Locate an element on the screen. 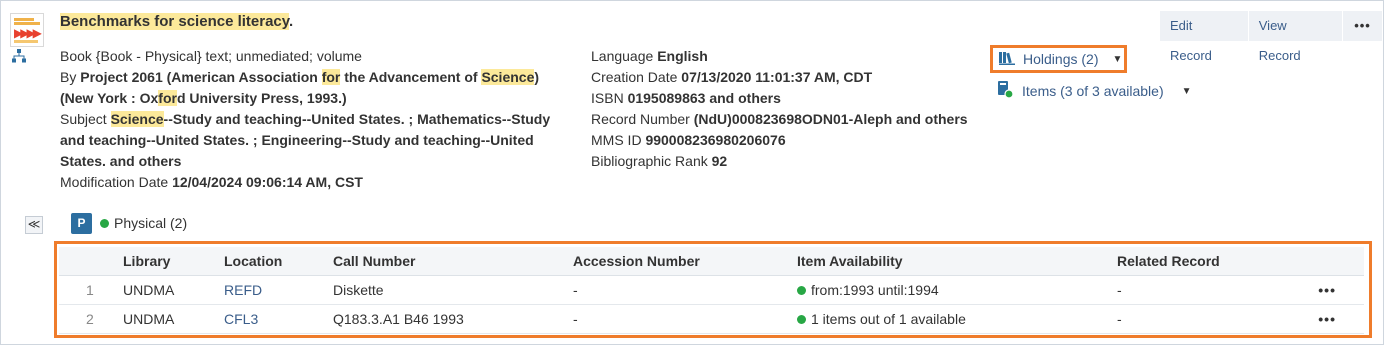 This screenshot has height=345, width=1384. thumbnail-arrows-icon: ▶▶▶▶ is located at coordinates (28, 33).